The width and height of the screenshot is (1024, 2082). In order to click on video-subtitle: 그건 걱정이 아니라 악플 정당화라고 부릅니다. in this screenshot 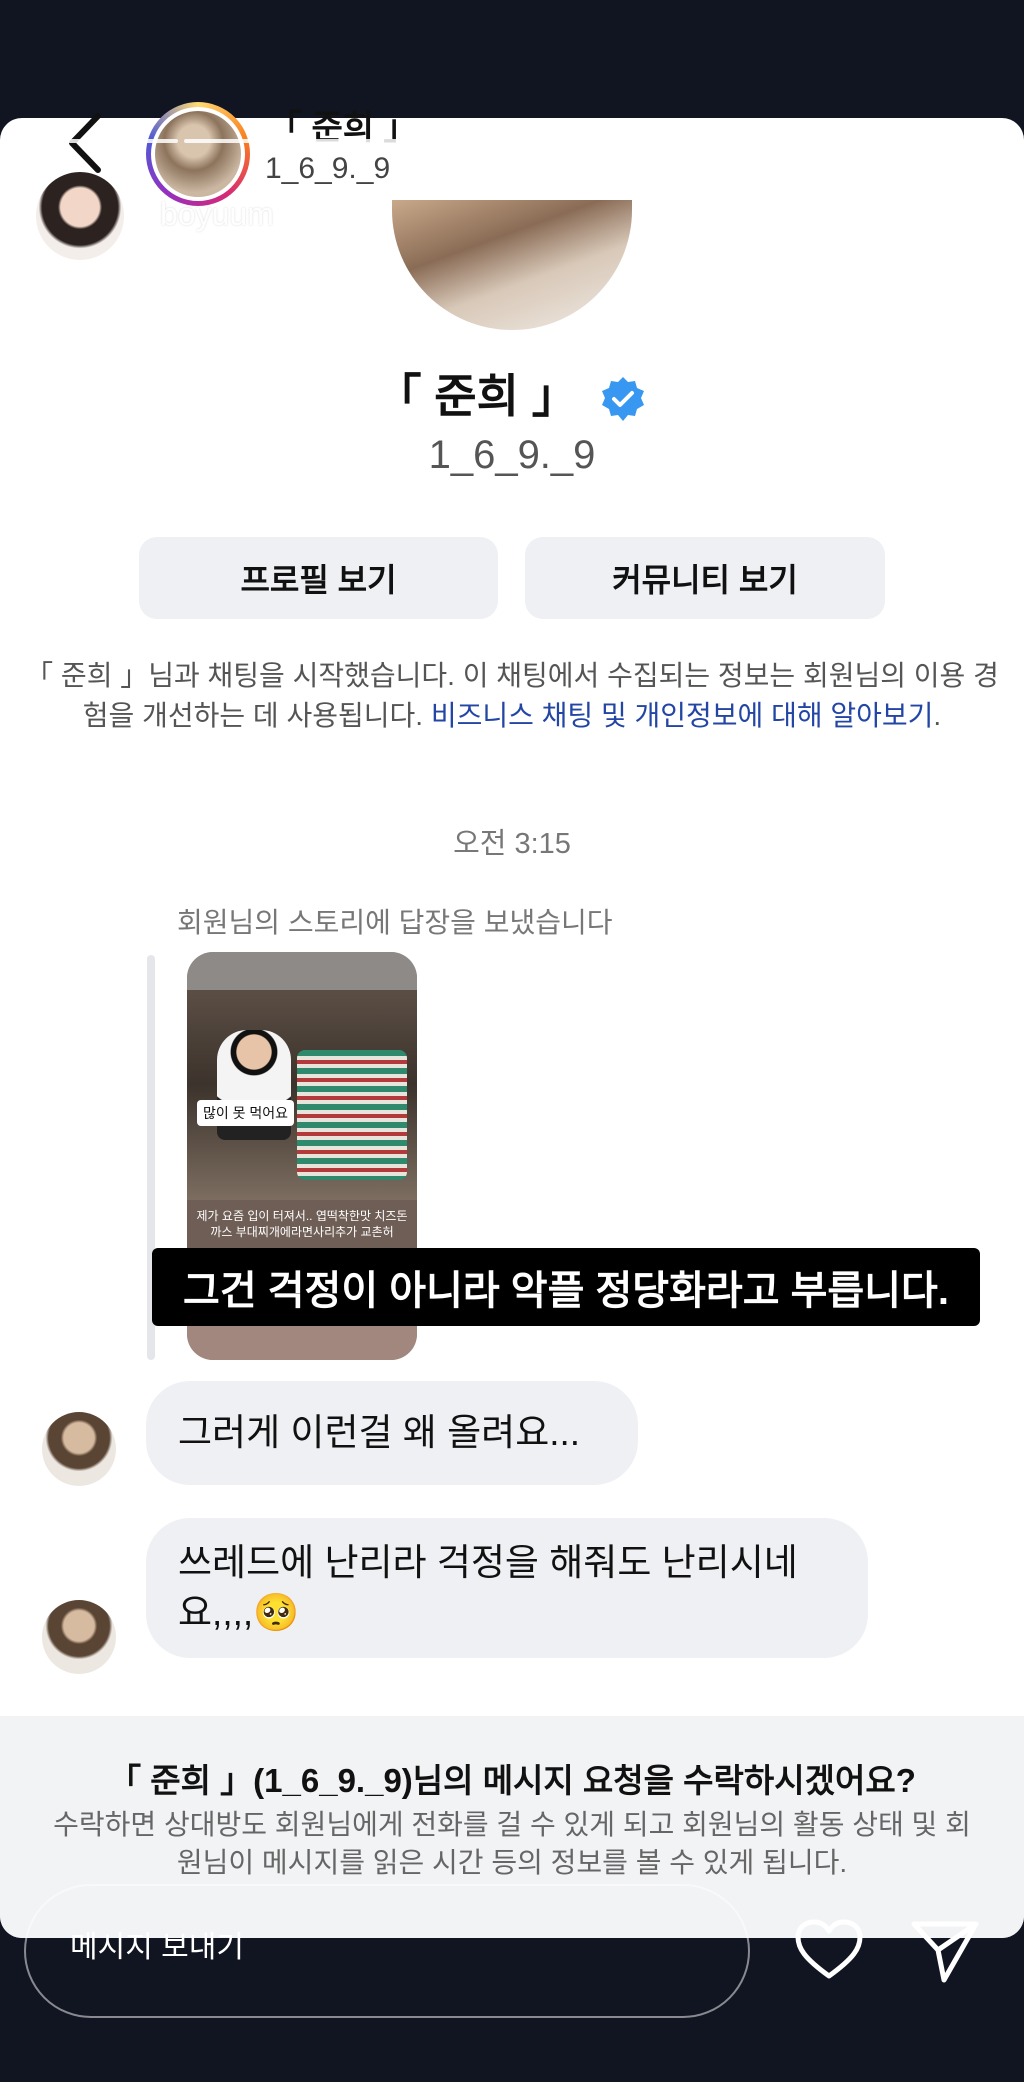, I will do `click(566, 1287)`.